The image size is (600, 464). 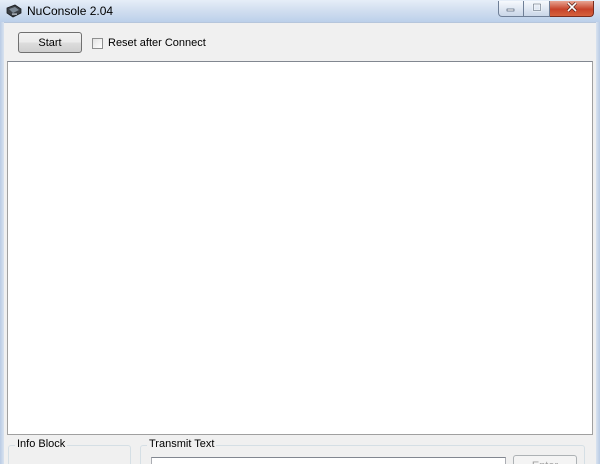 I want to click on window-title: NuConsole 2.04, so click(x=70, y=11).